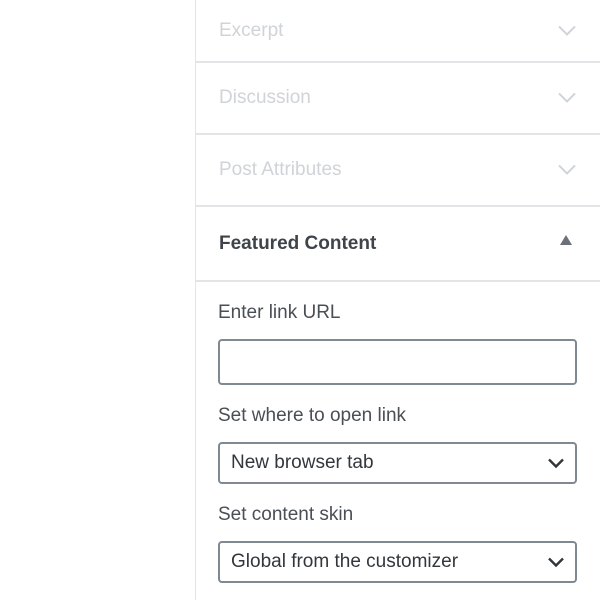  What do you see at coordinates (312, 415) in the screenshot?
I see `open-link-label: Set where to open link` at bounding box center [312, 415].